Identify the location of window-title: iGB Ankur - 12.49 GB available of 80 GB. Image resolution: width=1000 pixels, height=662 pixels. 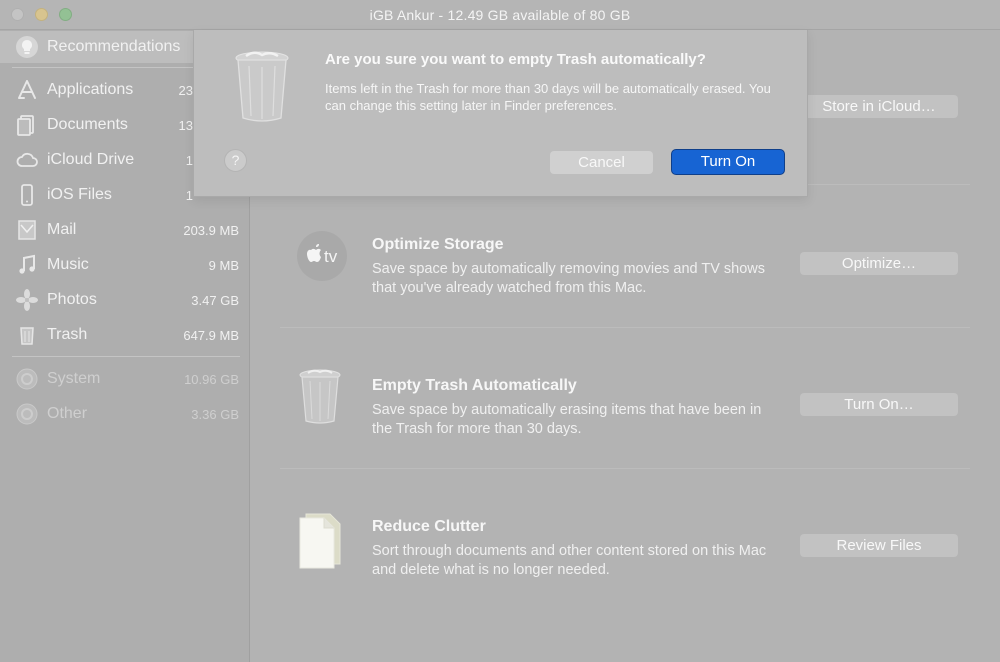
(500, 15).